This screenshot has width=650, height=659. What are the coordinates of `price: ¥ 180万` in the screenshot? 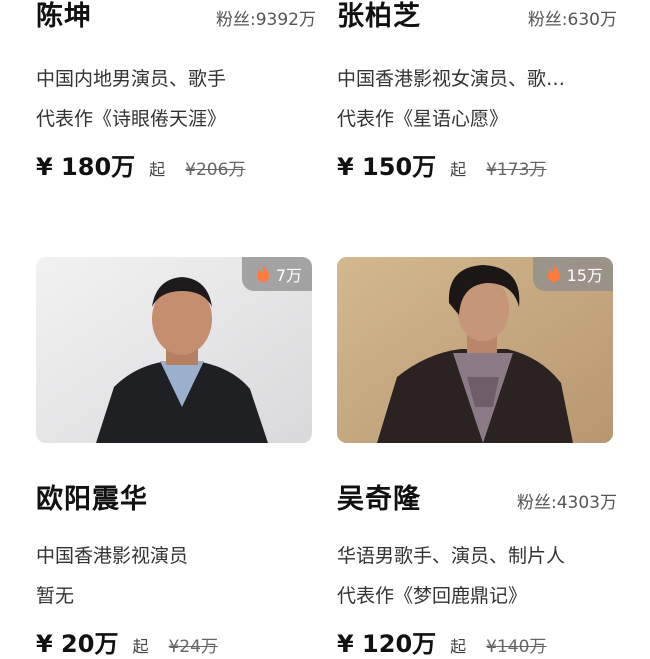 It's located at (86, 167).